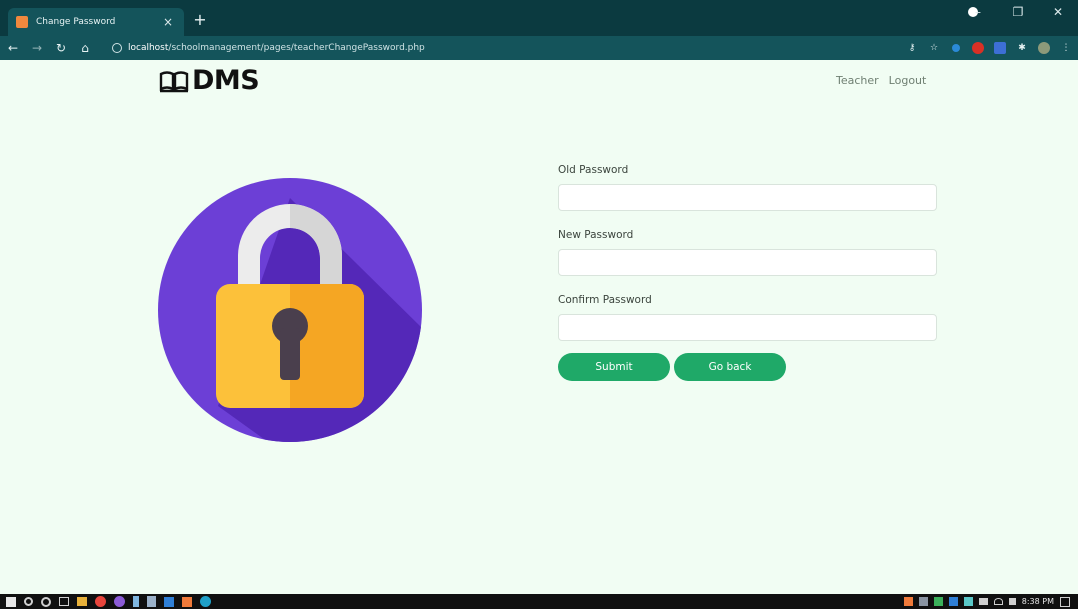  Describe the element at coordinates (61, 48) in the screenshot. I see `reload-icon: ↻` at that location.